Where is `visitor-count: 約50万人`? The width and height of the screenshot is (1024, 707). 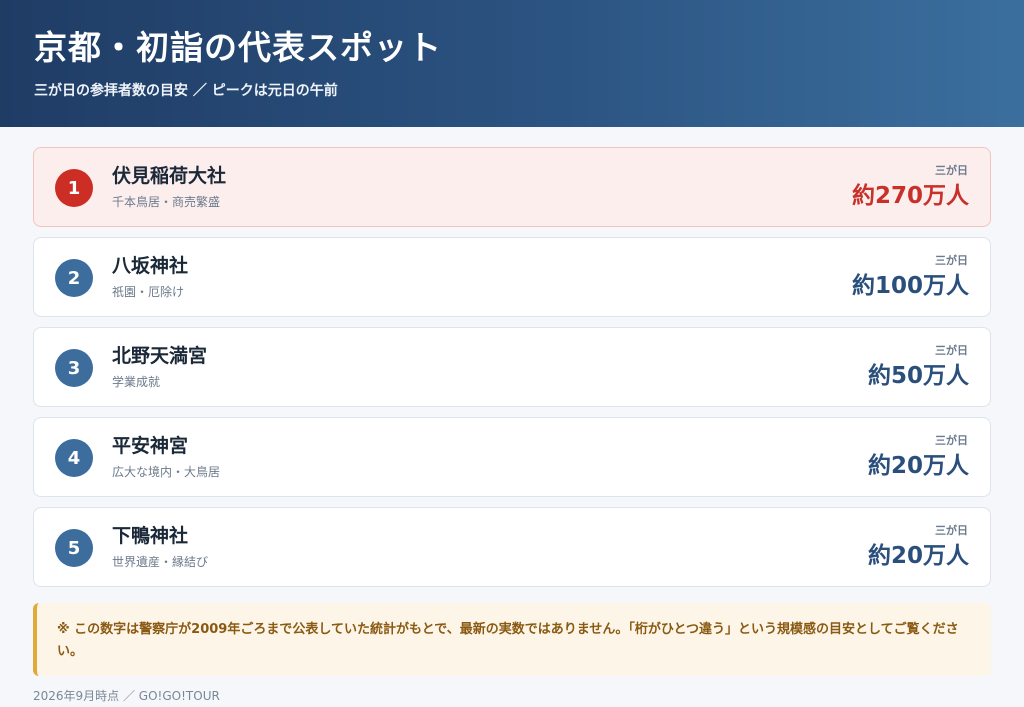 visitor-count: 約50万人 is located at coordinates (918, 376).